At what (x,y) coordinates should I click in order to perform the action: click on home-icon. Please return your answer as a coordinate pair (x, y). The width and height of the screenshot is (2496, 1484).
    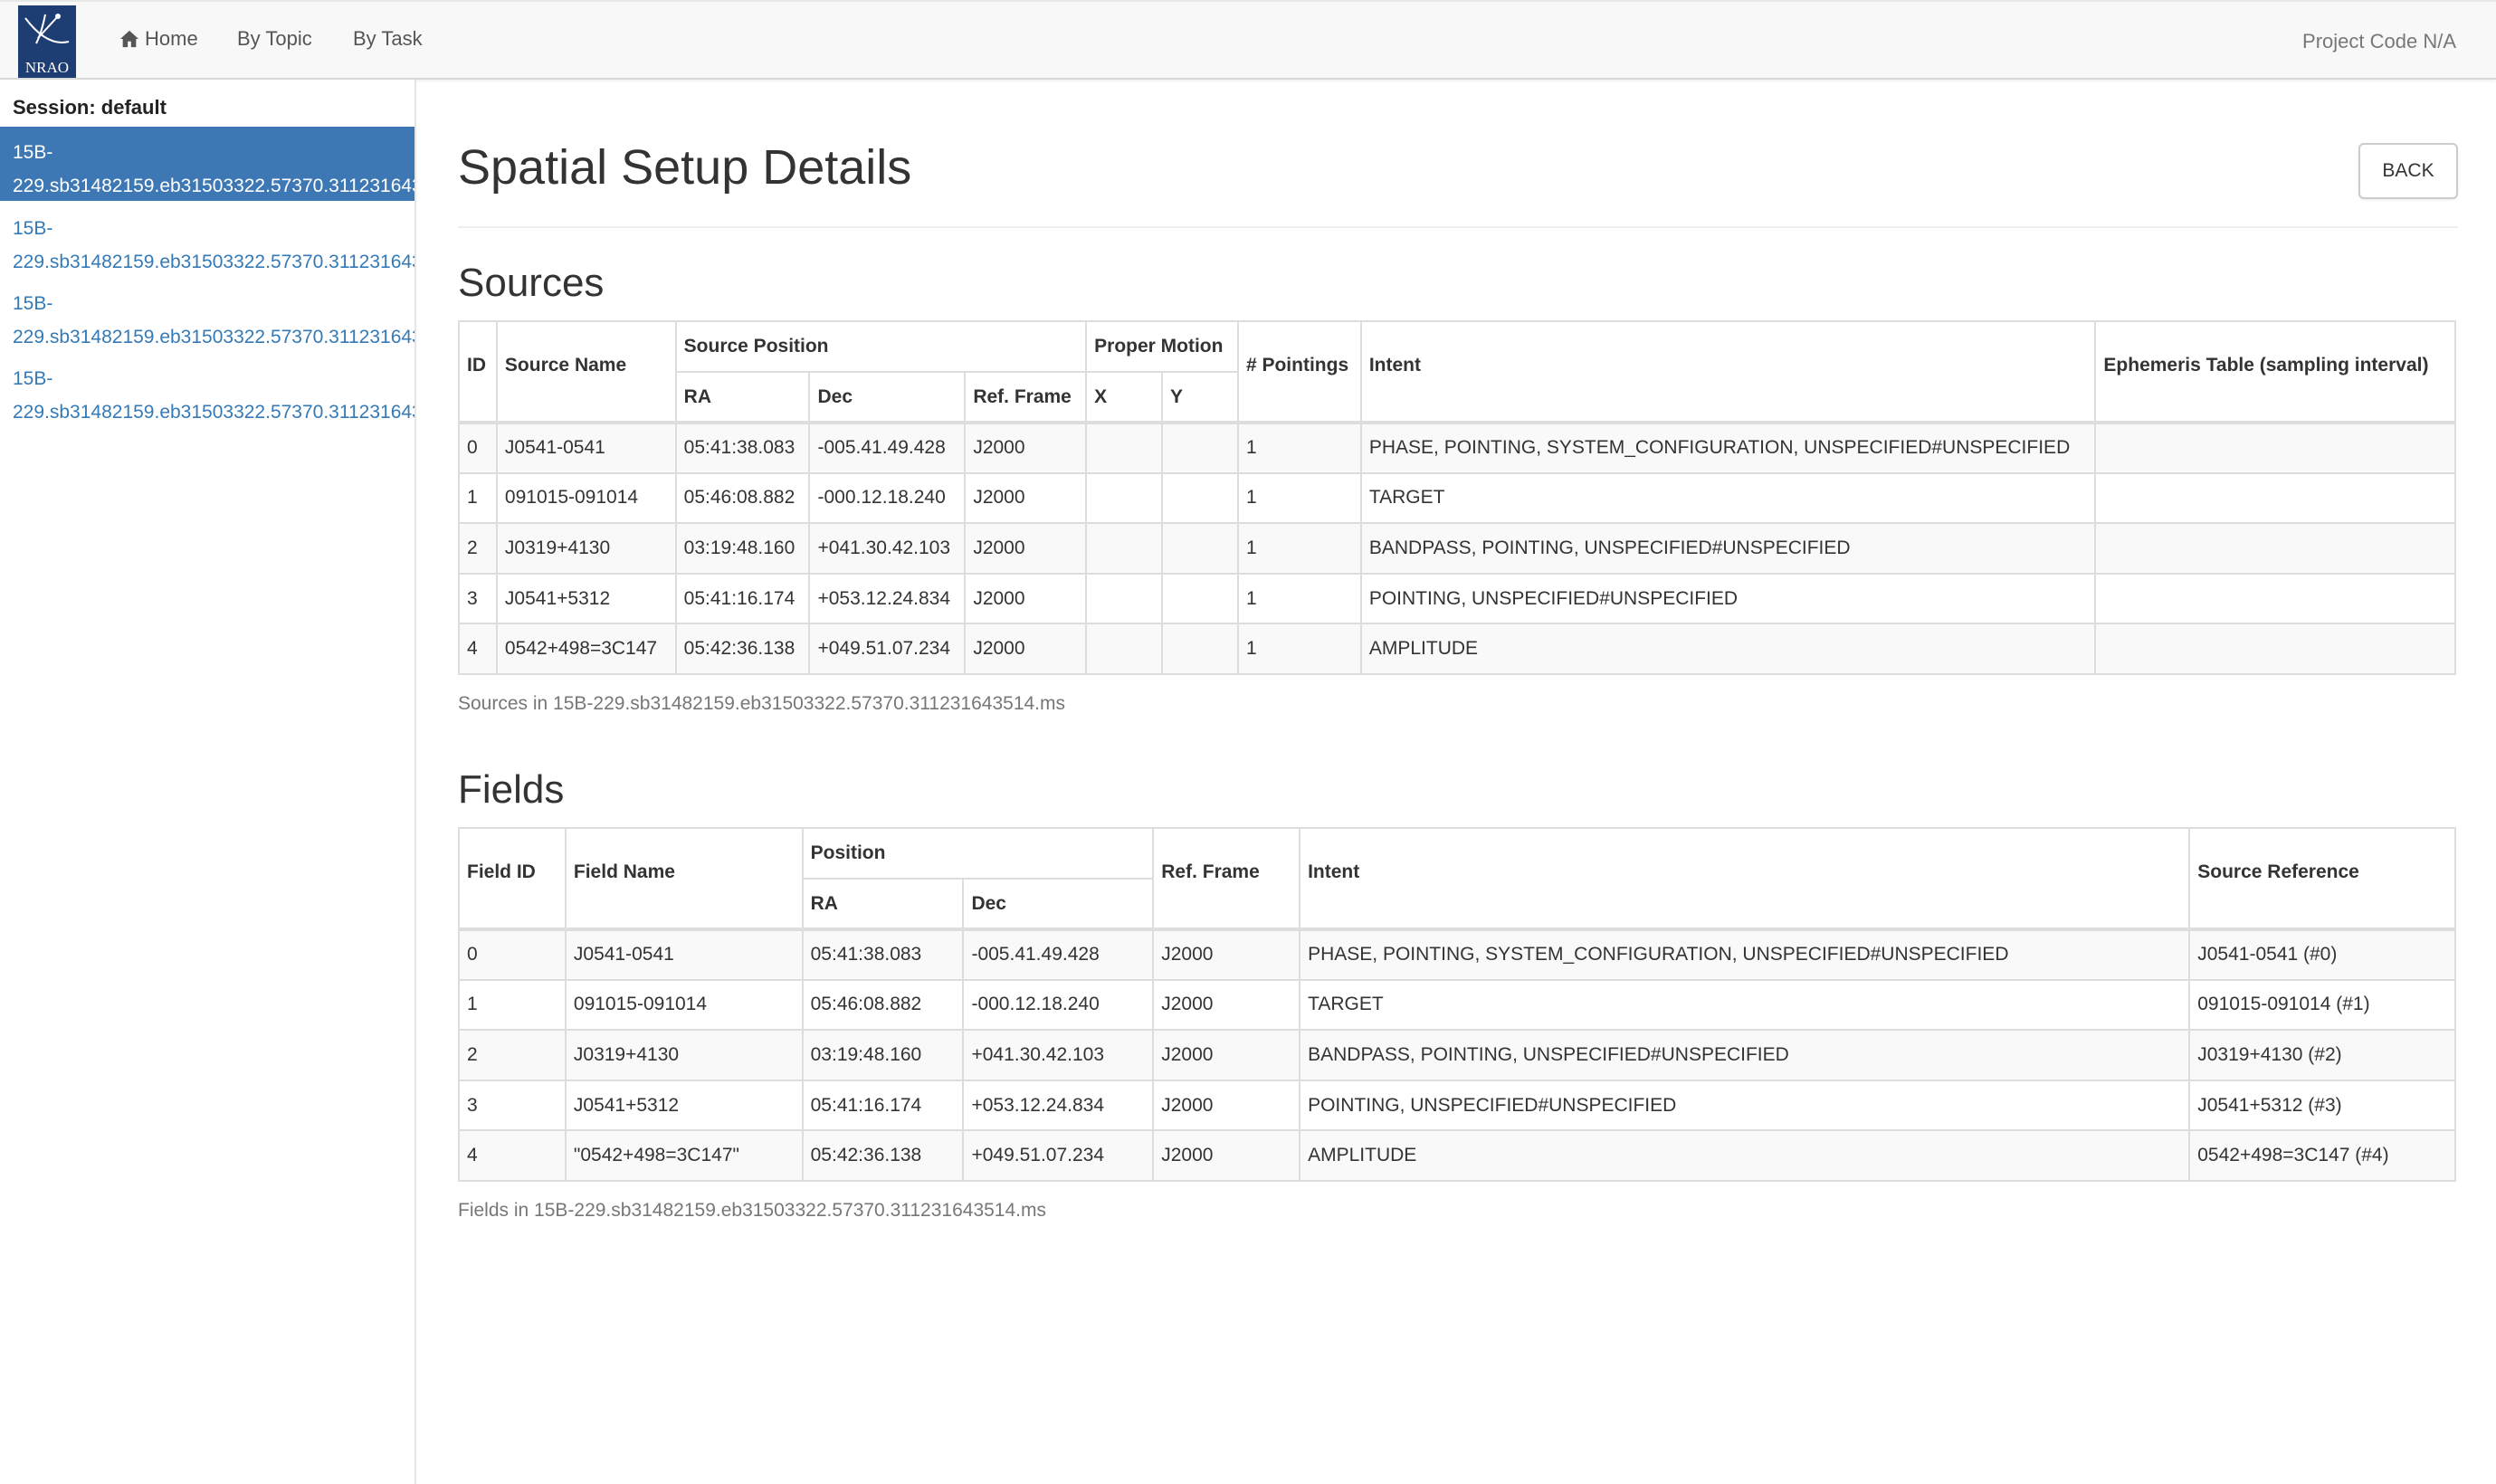
    Looking at the image, I should click on (129, 39).